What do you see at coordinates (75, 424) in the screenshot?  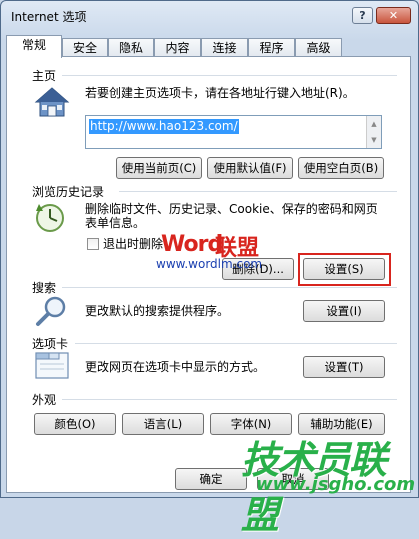 I see `colors-button: 颜色(O)` at bounding box center [75, 424].